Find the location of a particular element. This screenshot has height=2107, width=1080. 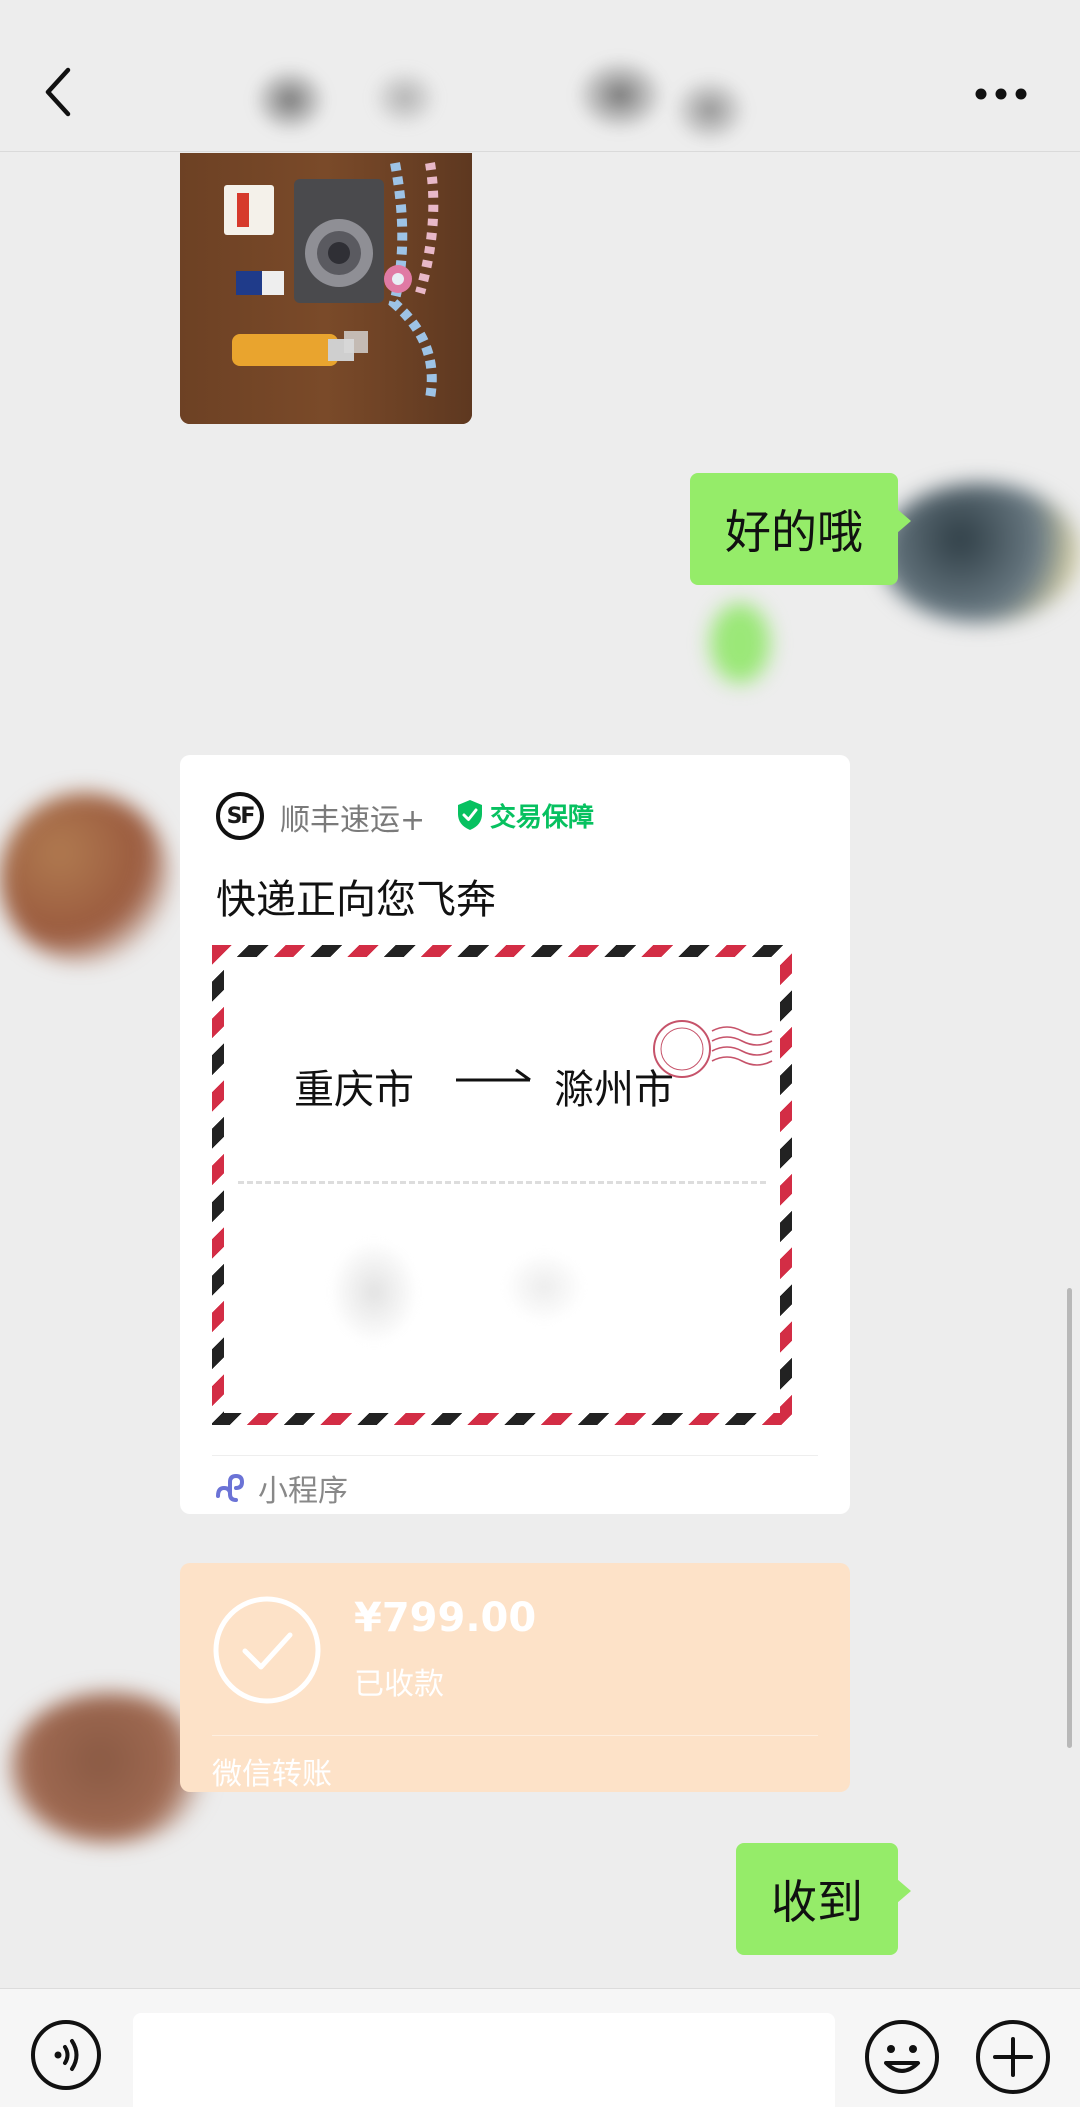

plus-button is located at coordinates (1013, 2057).